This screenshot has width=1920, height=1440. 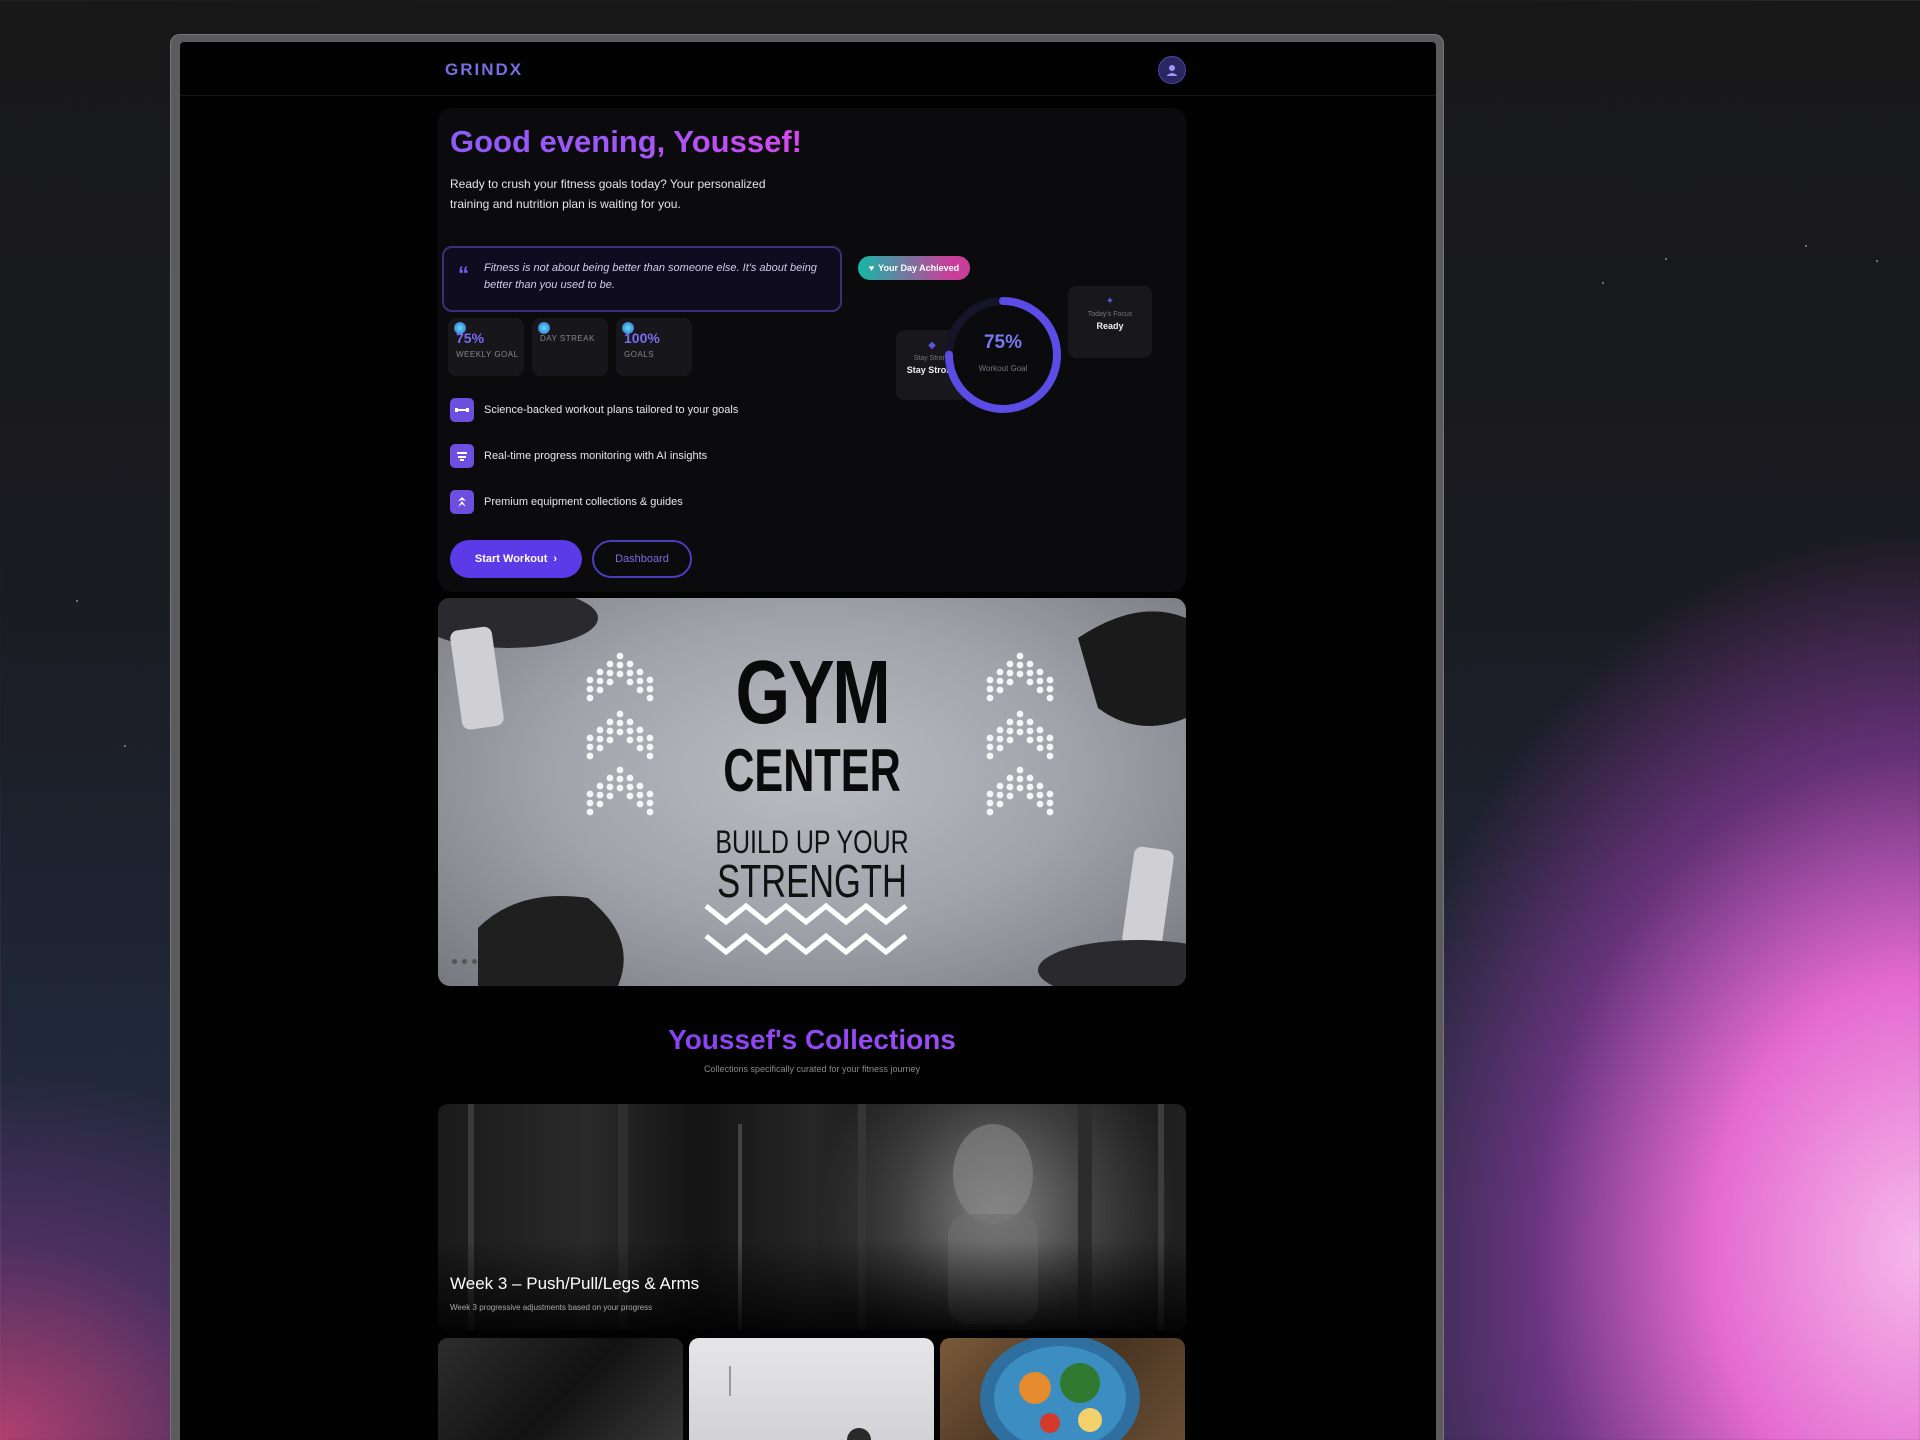 What do you see at coordinates (1003, 368) in the screenshot?
I see `progress-ring-caption: Workout Goal` at bounding box center [1003, 368].